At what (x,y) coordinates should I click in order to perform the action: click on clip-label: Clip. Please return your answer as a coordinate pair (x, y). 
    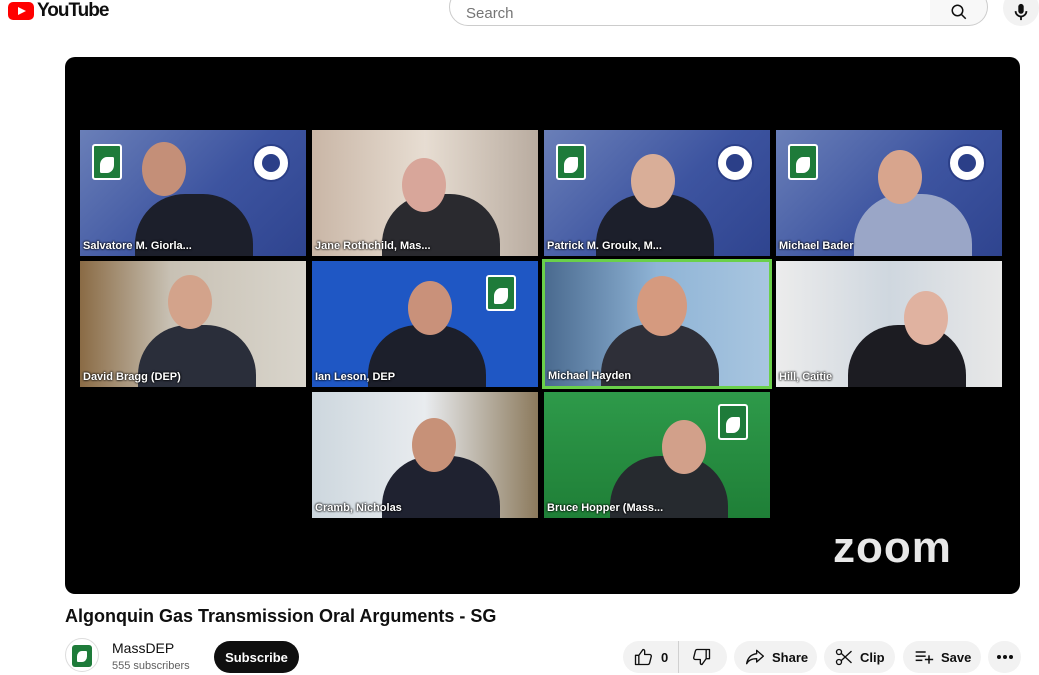
    Looking at the image, I should click on (872, 657).